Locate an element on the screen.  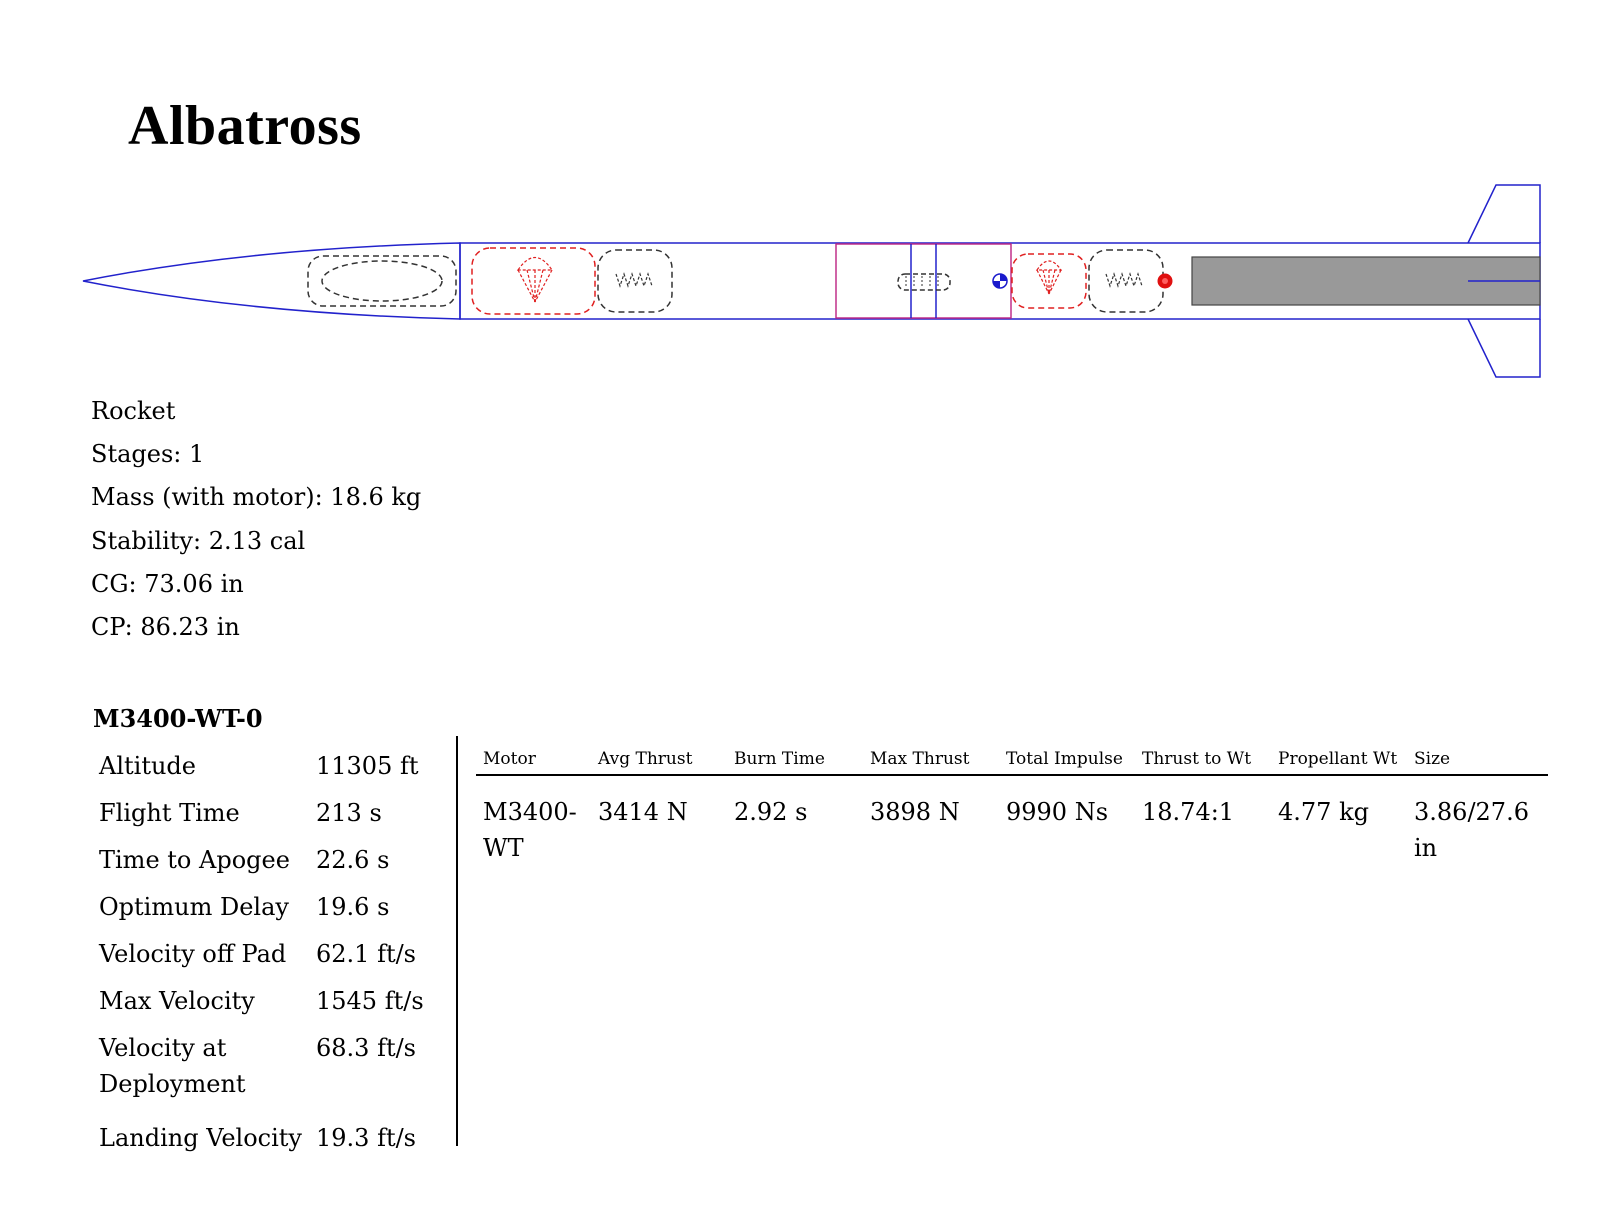
stat-value: 213 s is located at coordinates (349, 813).